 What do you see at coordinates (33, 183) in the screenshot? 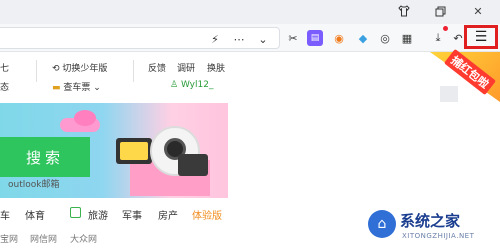
I see `outlook-mail-link: outlook邮箱` at bounding box center [33, 183].